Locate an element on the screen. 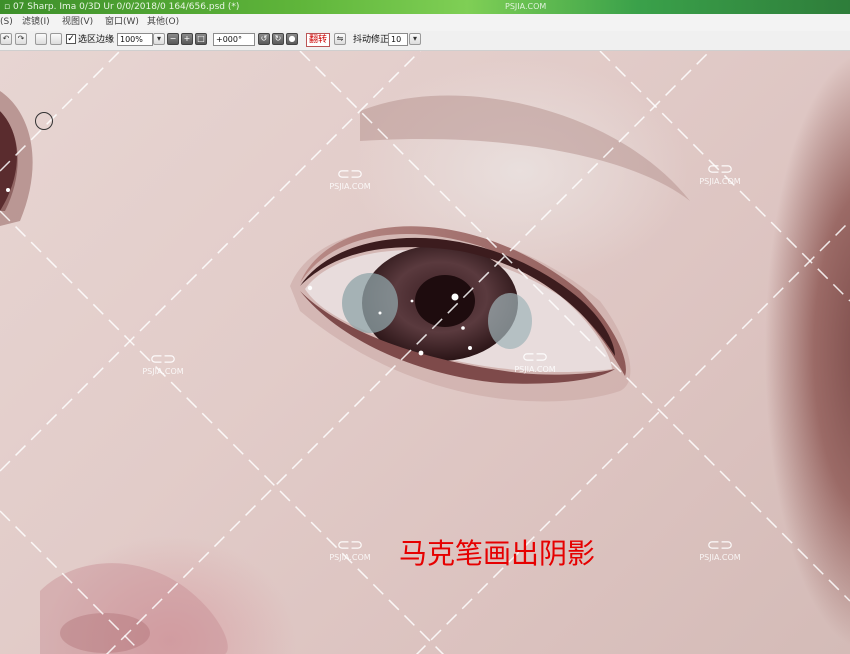 The image size is (850, 654). iris-right-light is located at coordinates (510, 321).